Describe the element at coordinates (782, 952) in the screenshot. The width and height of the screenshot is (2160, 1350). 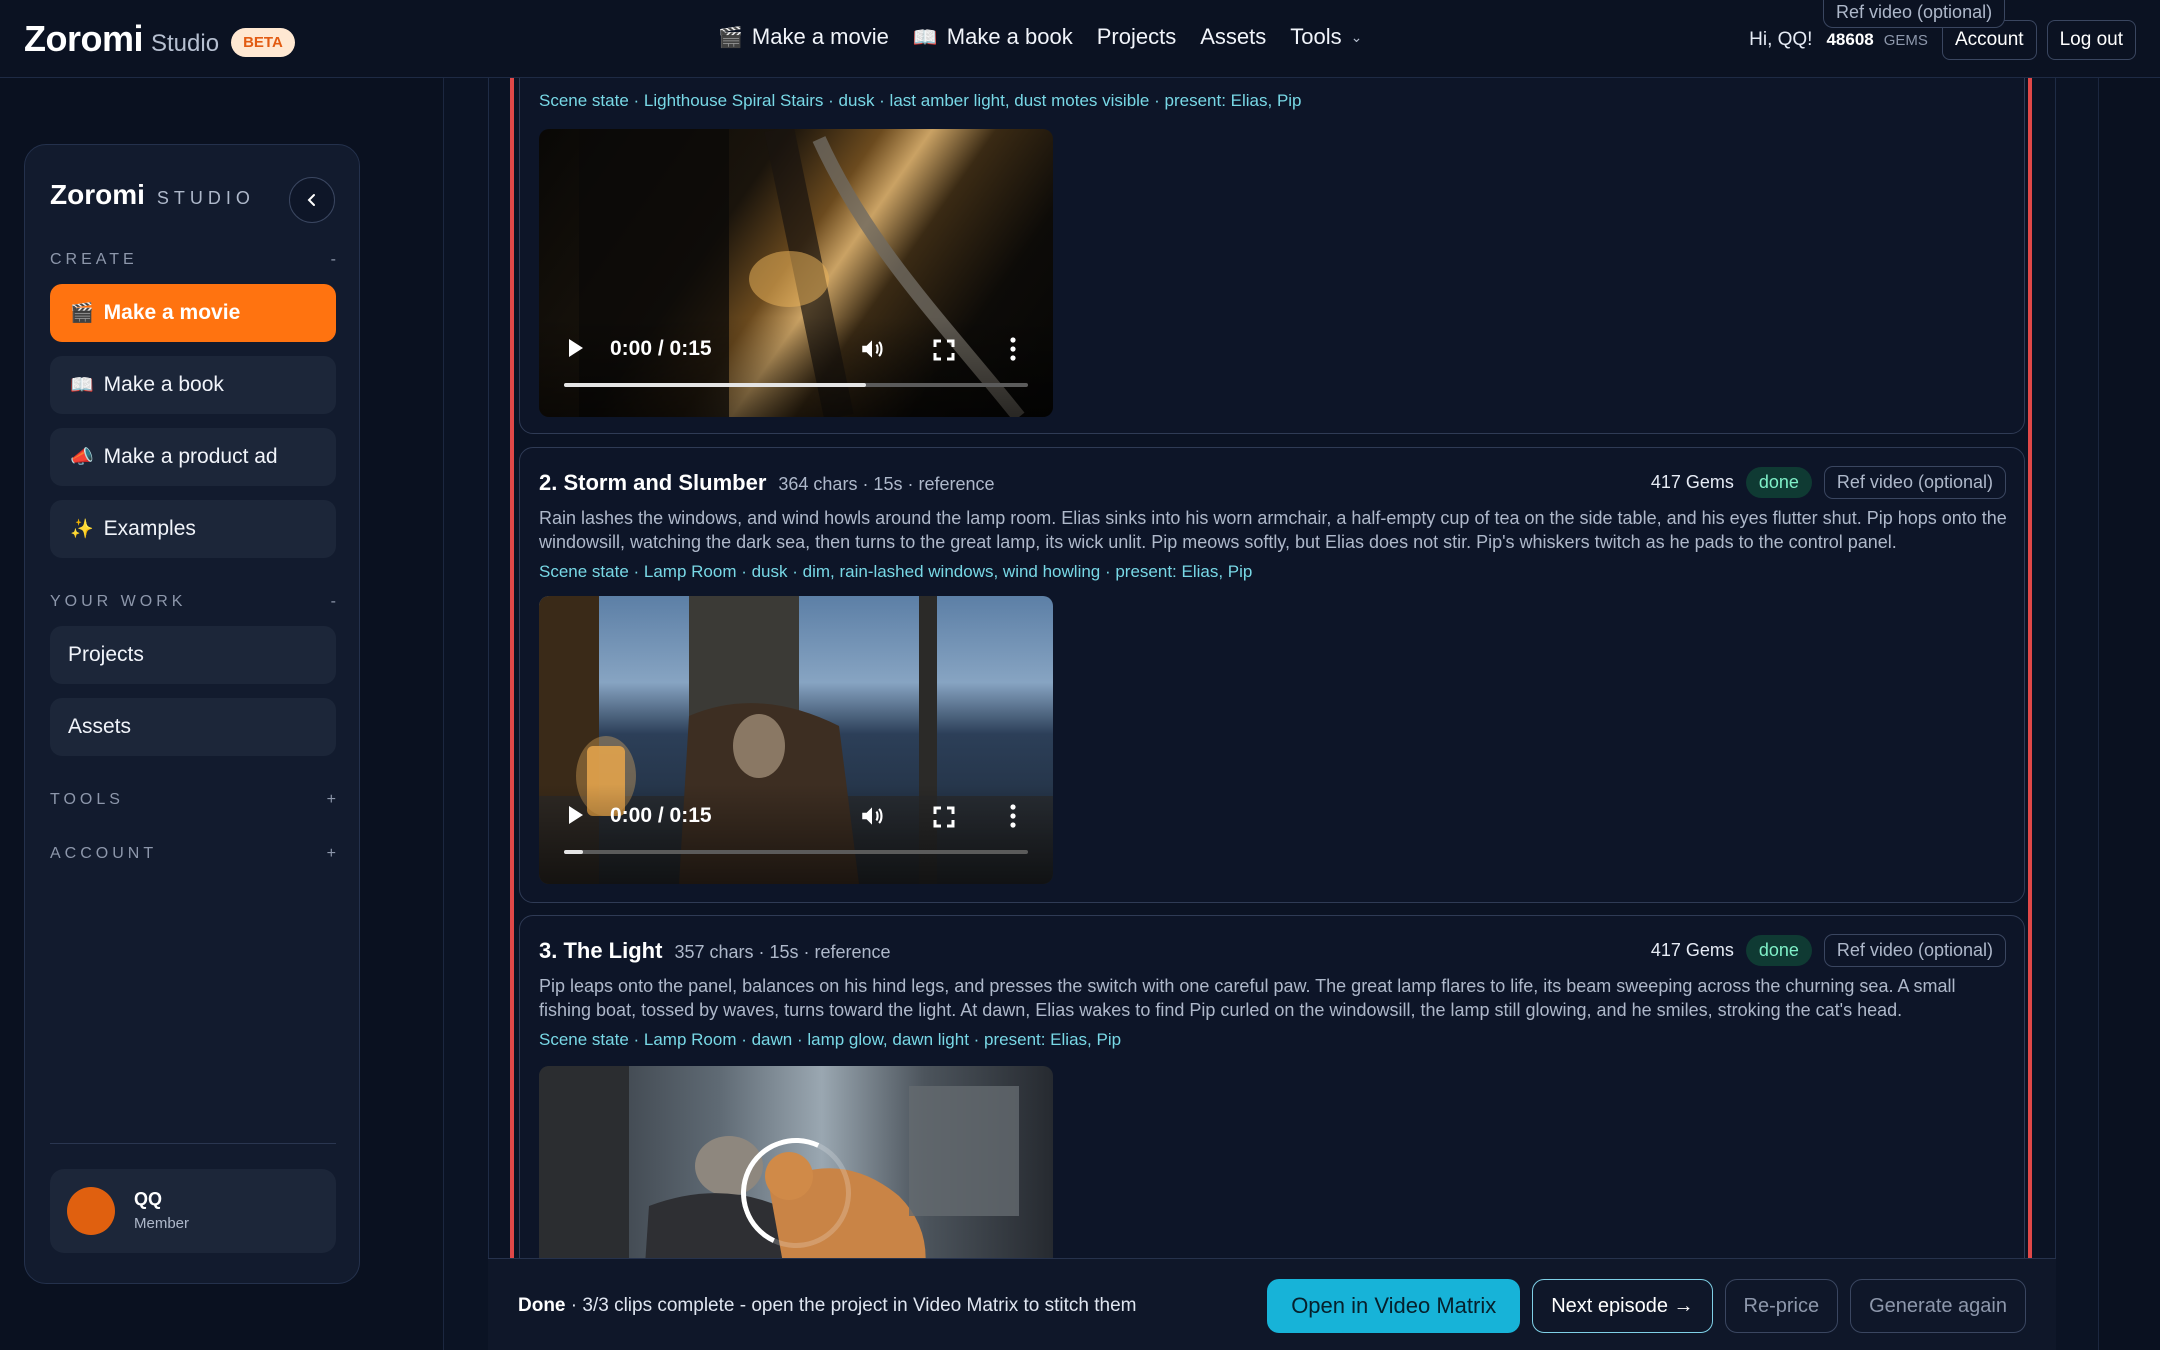
I see `clip-meta: 357 chars · 15s · reference` at that location.